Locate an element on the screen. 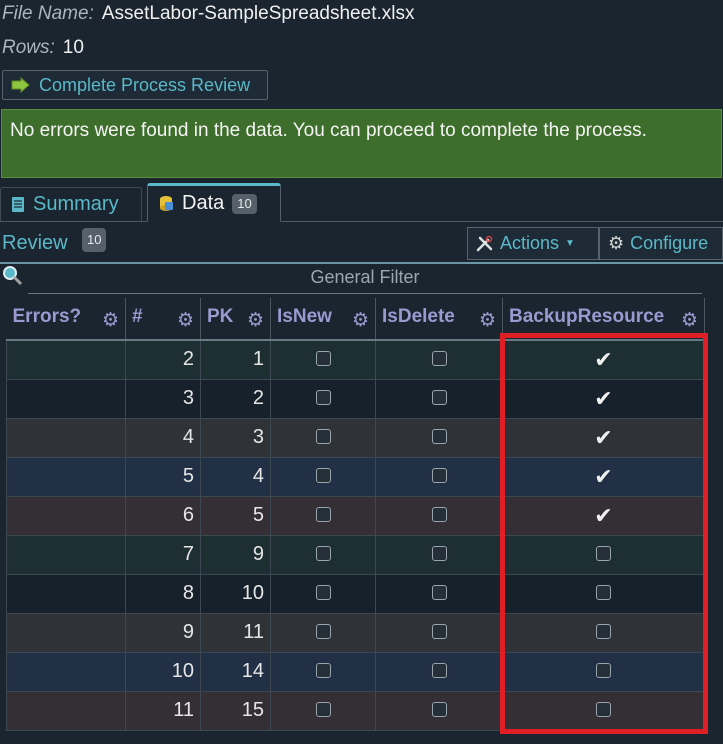 The width and height of the screenshot is (723, 744). pk-cell: 14 is located at coordinates (235, 671).